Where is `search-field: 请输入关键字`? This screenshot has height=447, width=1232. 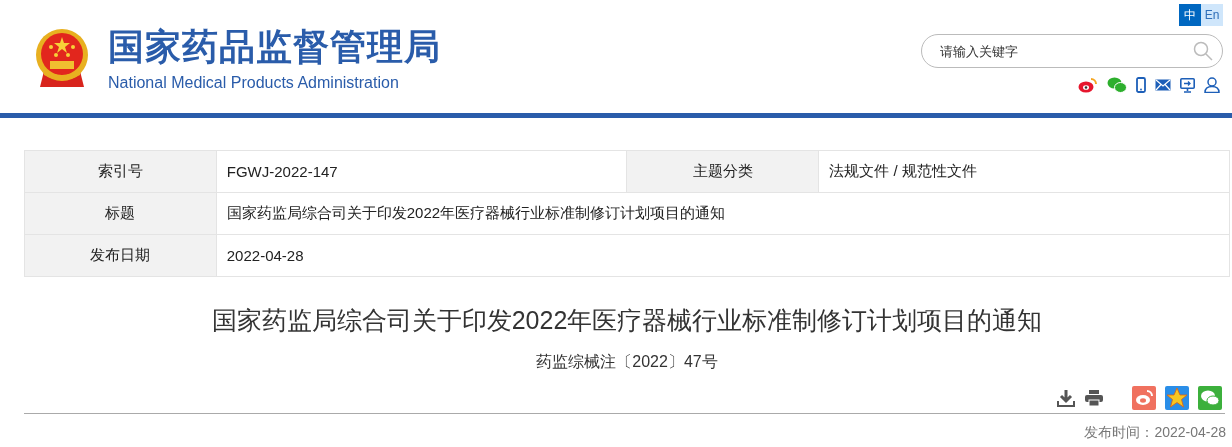
search-field: 请输入关键字 is located at coordinates (1072, 51).